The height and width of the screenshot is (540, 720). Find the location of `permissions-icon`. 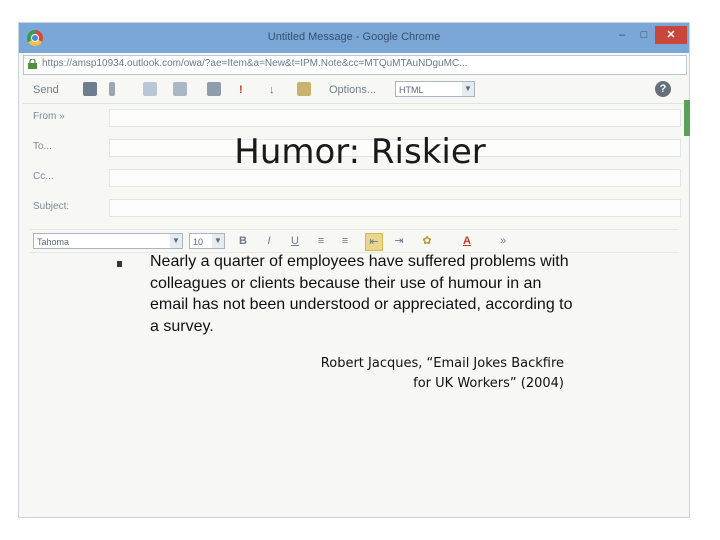

permissions-icon is located at coordinates (214, 89).